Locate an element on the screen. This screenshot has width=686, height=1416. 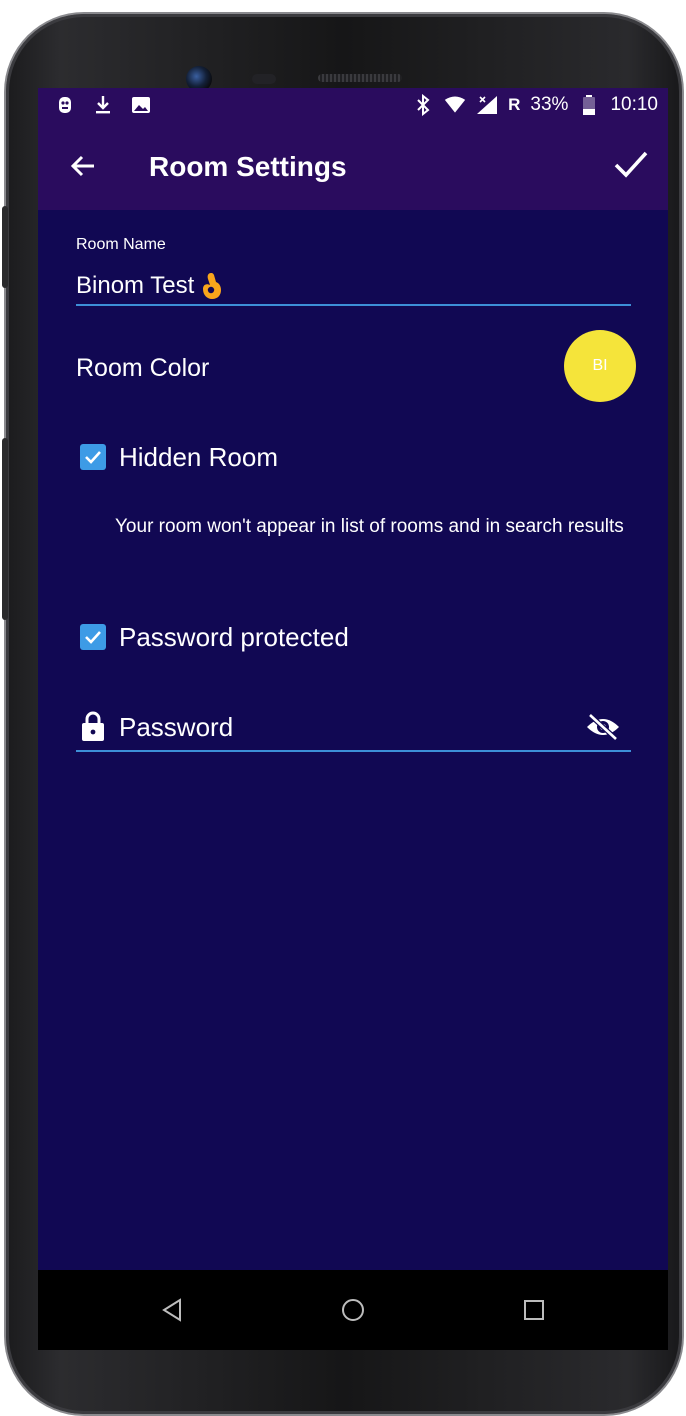
password-placeholder: Password is located at coordinates (176, 727).